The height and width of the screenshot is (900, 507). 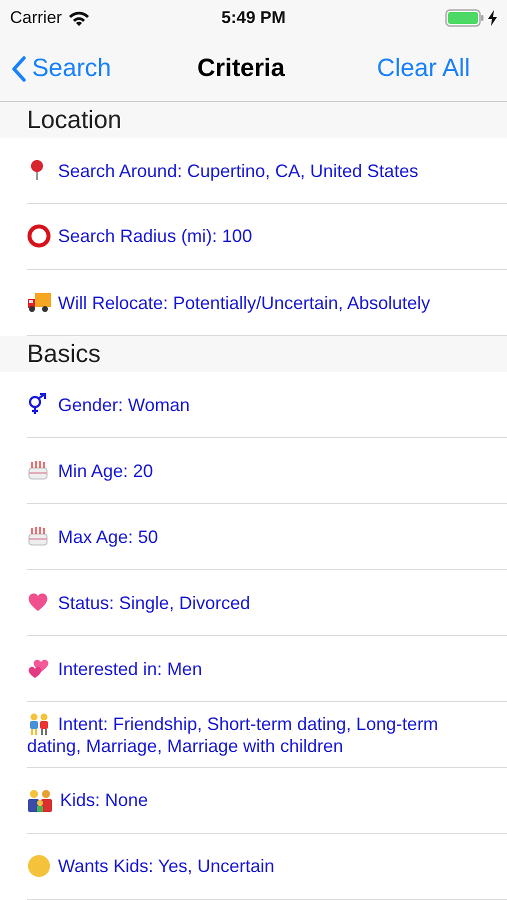 I want to click on section-header: Basics, so click(x=64, y=354).